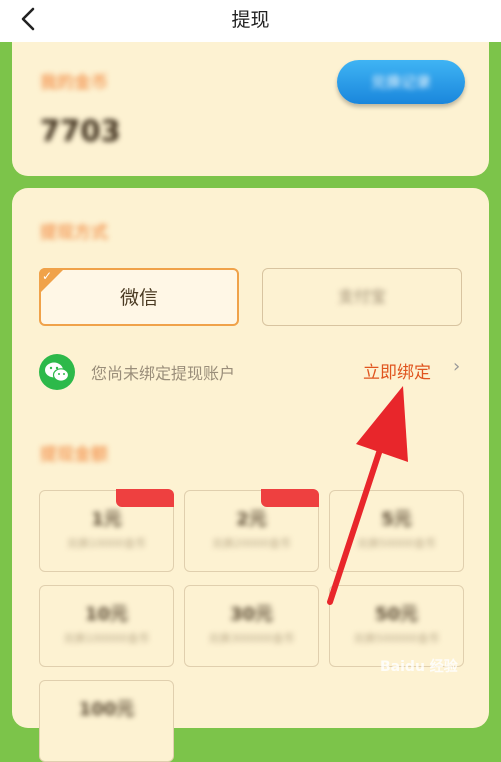 The height and width of the screenshot is (762, 501). What do you see at coordinates (367, 495) in the screenshot?
I see `annotation-arrow` at bounding box center [367, 495].